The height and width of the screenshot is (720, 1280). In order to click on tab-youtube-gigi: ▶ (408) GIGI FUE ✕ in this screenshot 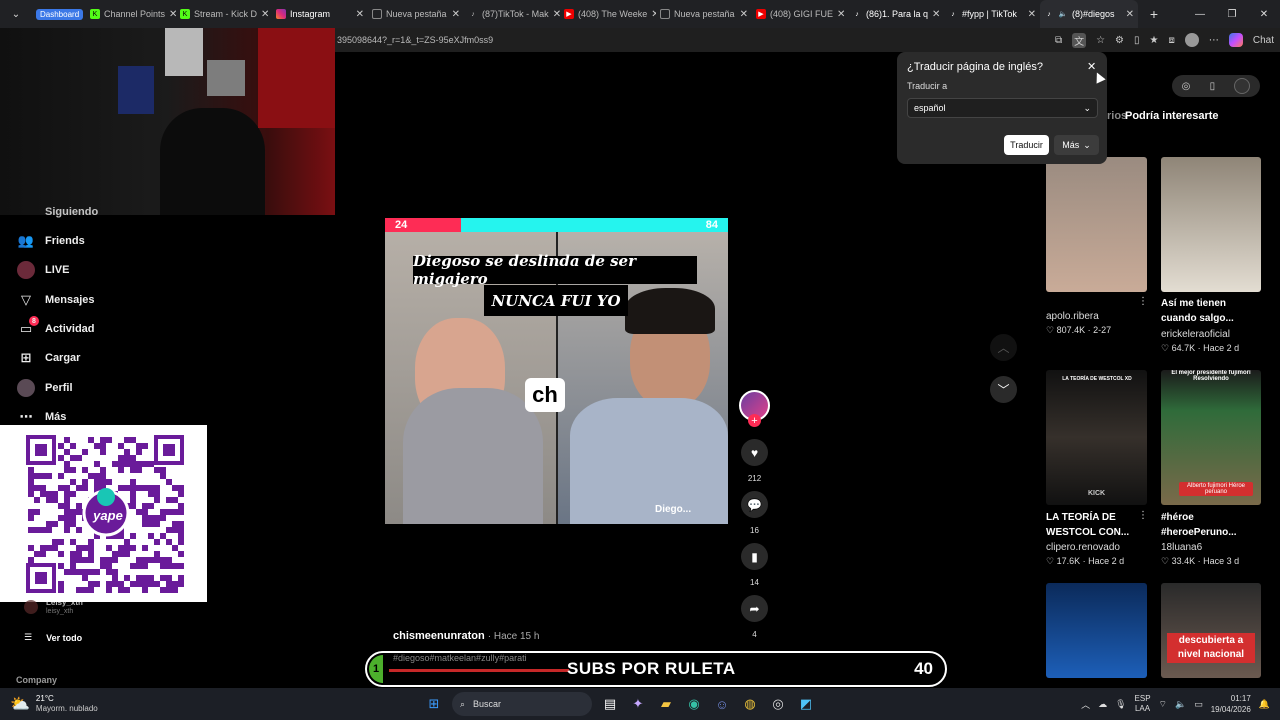, I will do `click(800, 14)`.